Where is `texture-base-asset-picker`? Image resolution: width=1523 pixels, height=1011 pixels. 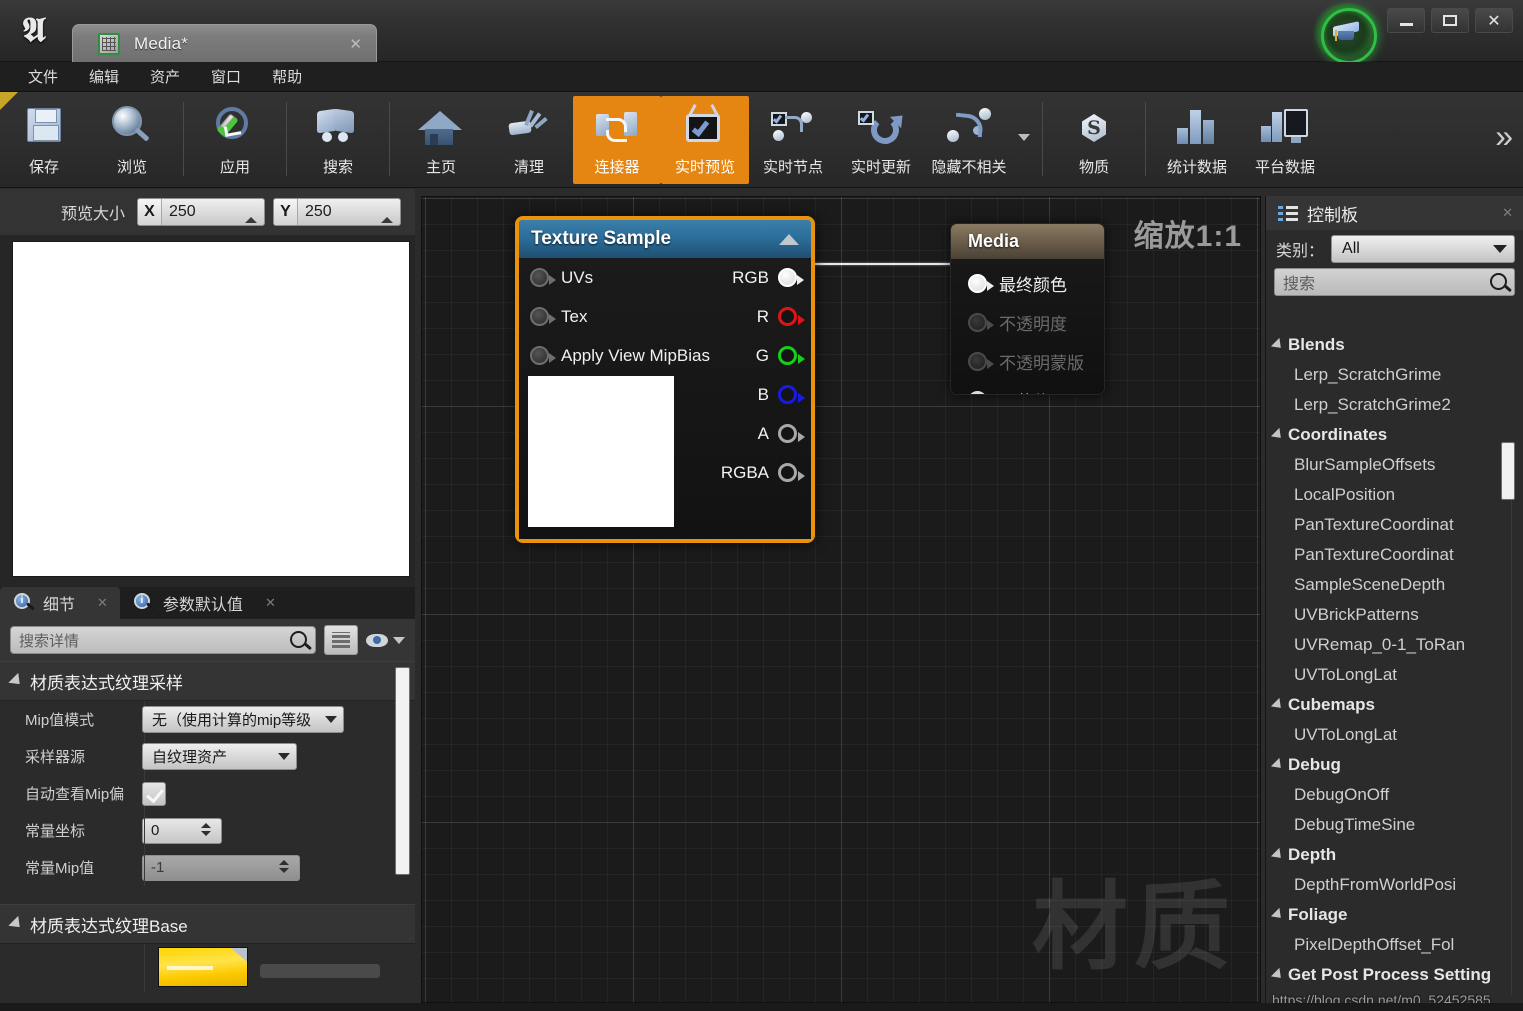 texture-base-asset-picker is located at coordinates (320, 971).